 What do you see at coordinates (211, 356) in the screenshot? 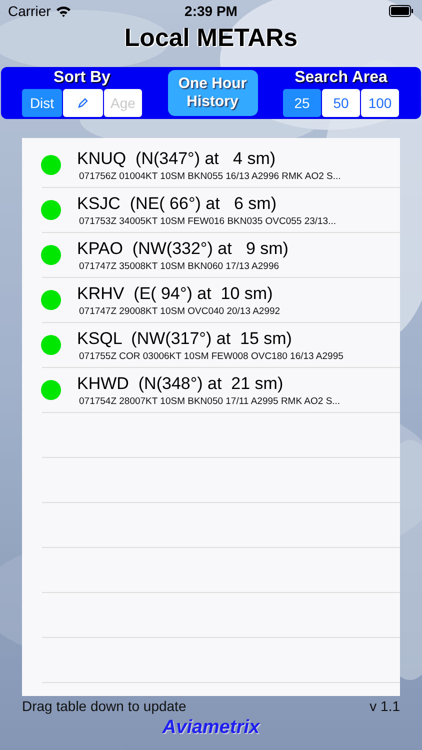
I see `metar-text: 071755Z COR 03006KT 10SM FEW008 OVC180 16/13 A2995` at bounding box center [211, 356].